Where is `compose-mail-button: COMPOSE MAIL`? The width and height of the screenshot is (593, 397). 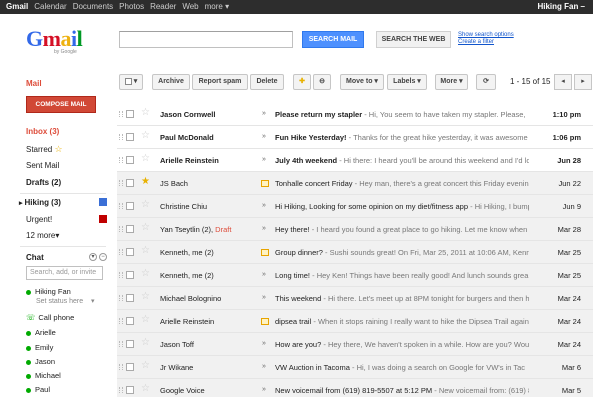
compose-mail-button: COMPOSE MAIL is located at coordinates (61, 104).